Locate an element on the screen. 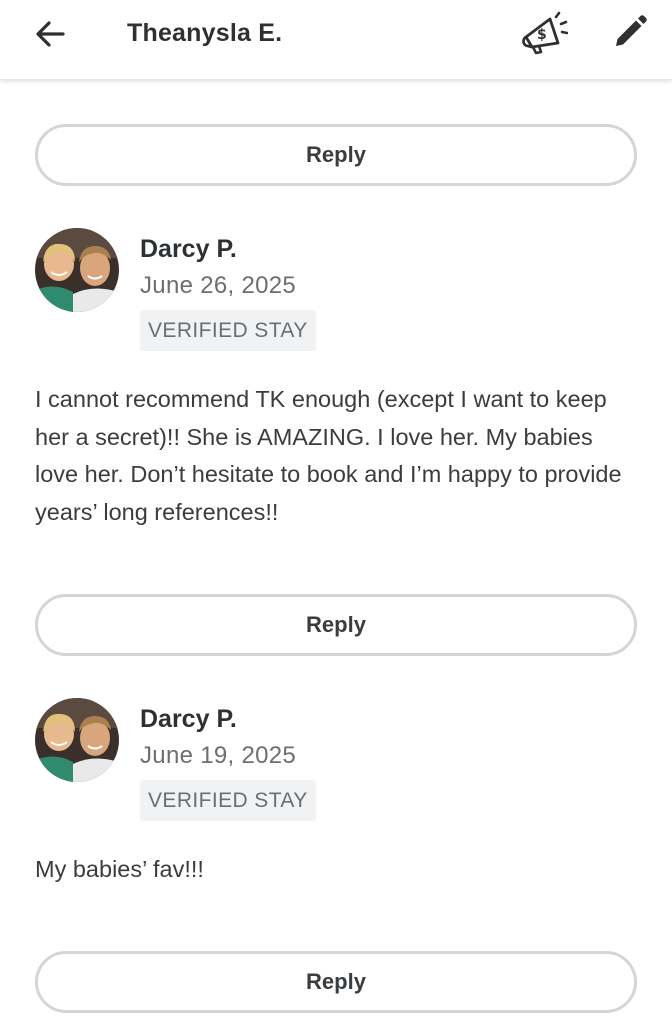 This screenshot has width=672, height=1024. pencil-icon is located at coordinates (631, 30).